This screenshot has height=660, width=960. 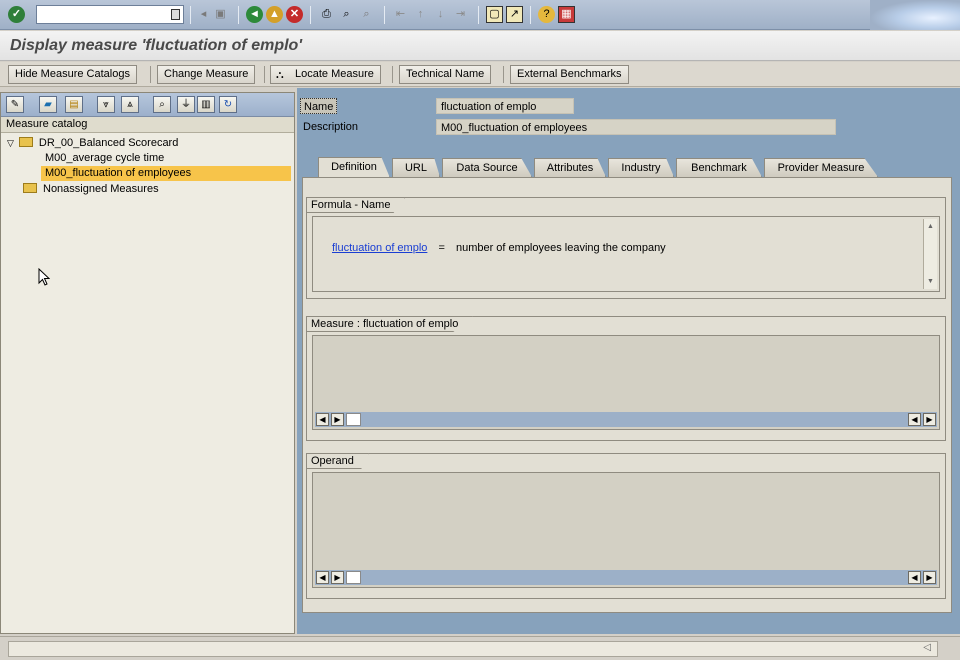 I want to click on enter-icon: ✓, so click(x=16, y=14).